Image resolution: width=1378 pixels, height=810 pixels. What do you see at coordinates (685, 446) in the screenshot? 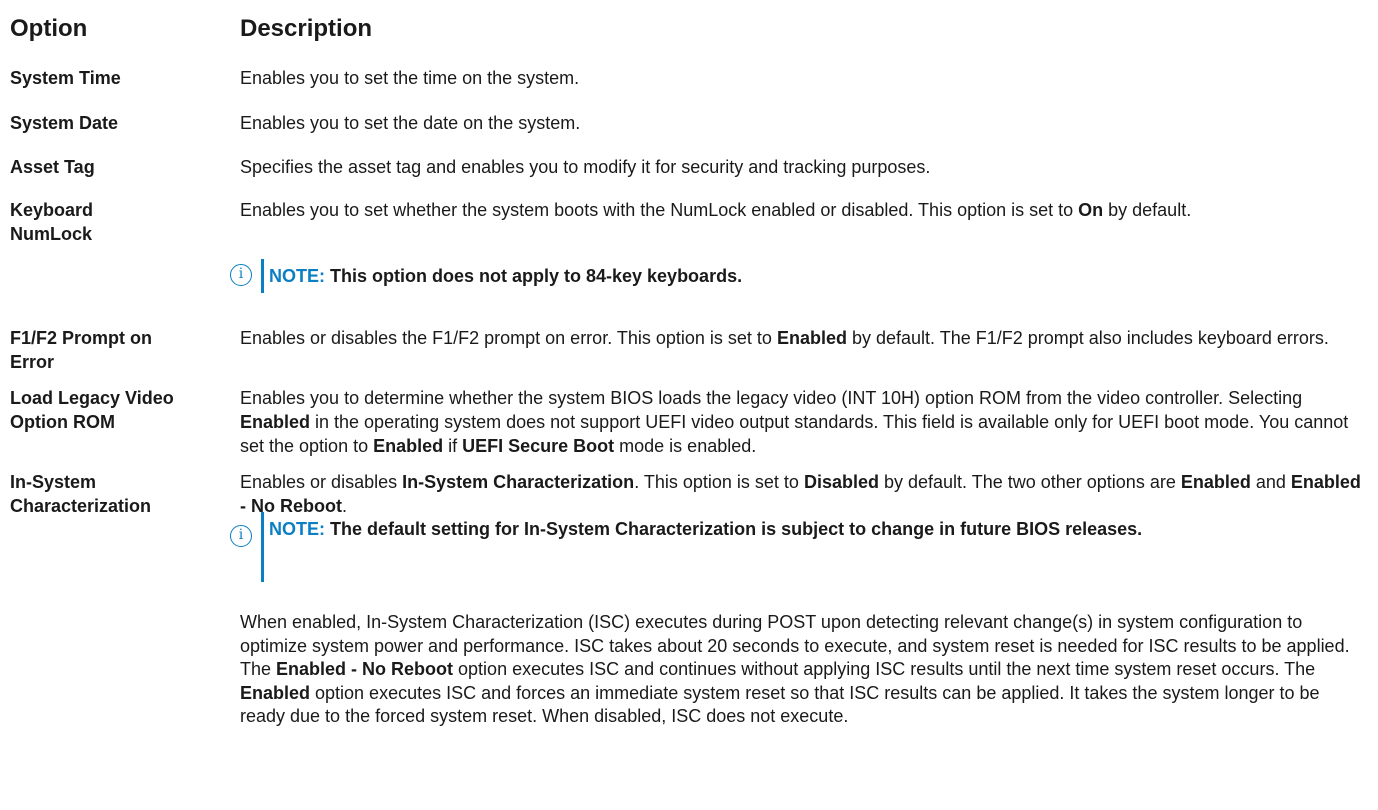
I see `desc-text: mode is enabled.` at bounding box center [685, 446].